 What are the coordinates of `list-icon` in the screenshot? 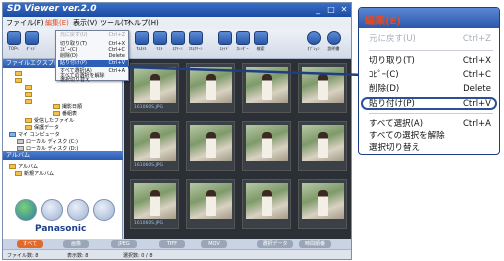 It's located at (159, 38).